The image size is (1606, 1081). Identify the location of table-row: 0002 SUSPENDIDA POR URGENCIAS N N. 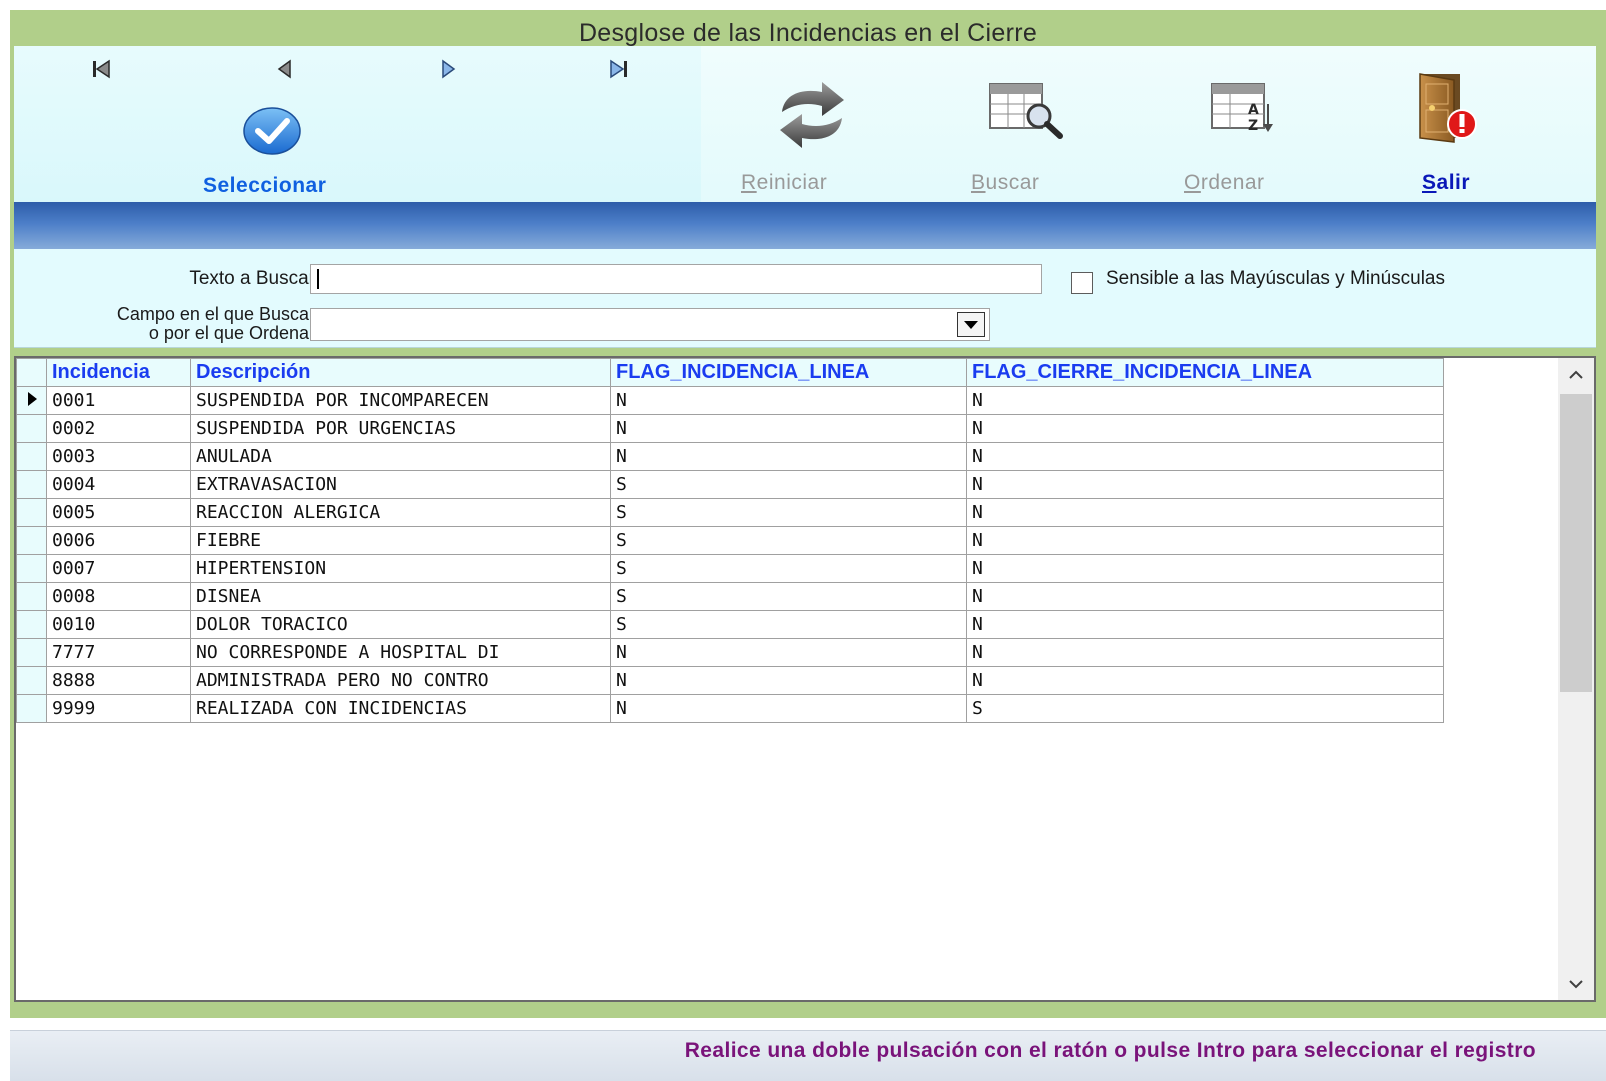
(730, 428).